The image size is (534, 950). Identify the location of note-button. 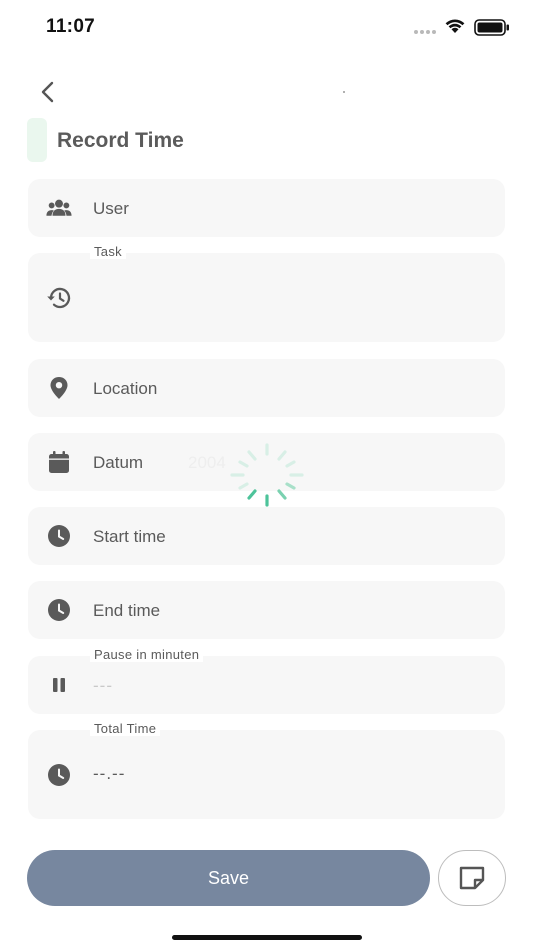
(472, 878).